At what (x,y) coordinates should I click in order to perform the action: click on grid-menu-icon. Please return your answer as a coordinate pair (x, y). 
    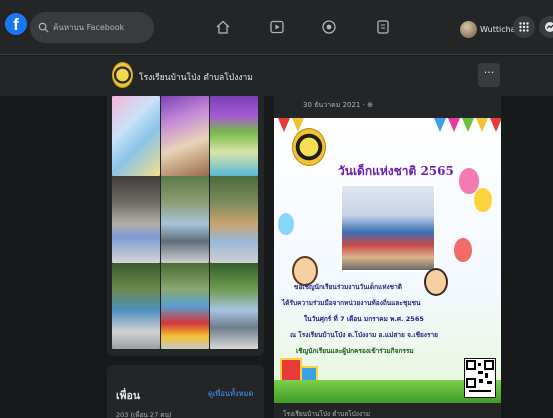
    Looking at the image, I should click on (524, 27).